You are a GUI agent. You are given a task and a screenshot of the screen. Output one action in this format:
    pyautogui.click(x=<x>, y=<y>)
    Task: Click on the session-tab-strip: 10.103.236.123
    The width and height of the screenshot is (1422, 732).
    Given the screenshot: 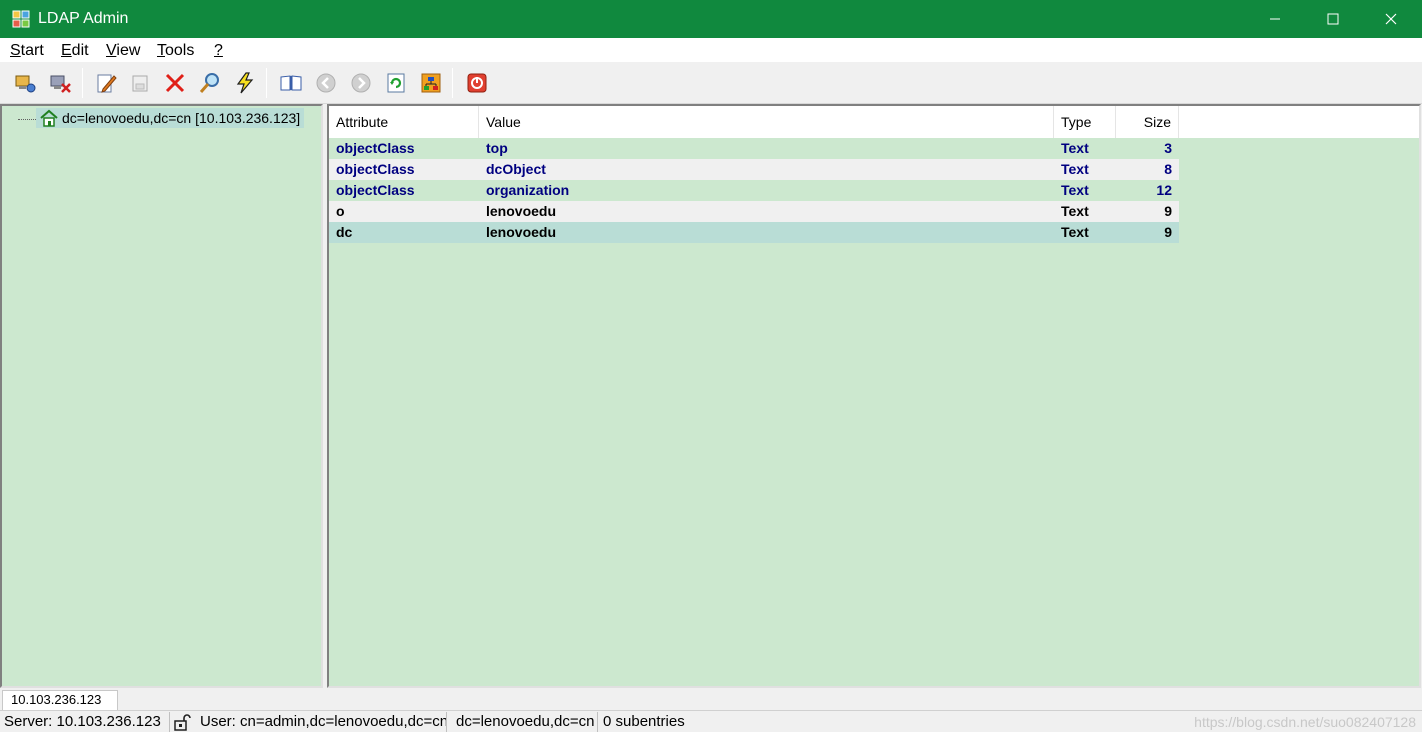 What is the action you would take?
    pyautogui.click(x=711, y=699)
    